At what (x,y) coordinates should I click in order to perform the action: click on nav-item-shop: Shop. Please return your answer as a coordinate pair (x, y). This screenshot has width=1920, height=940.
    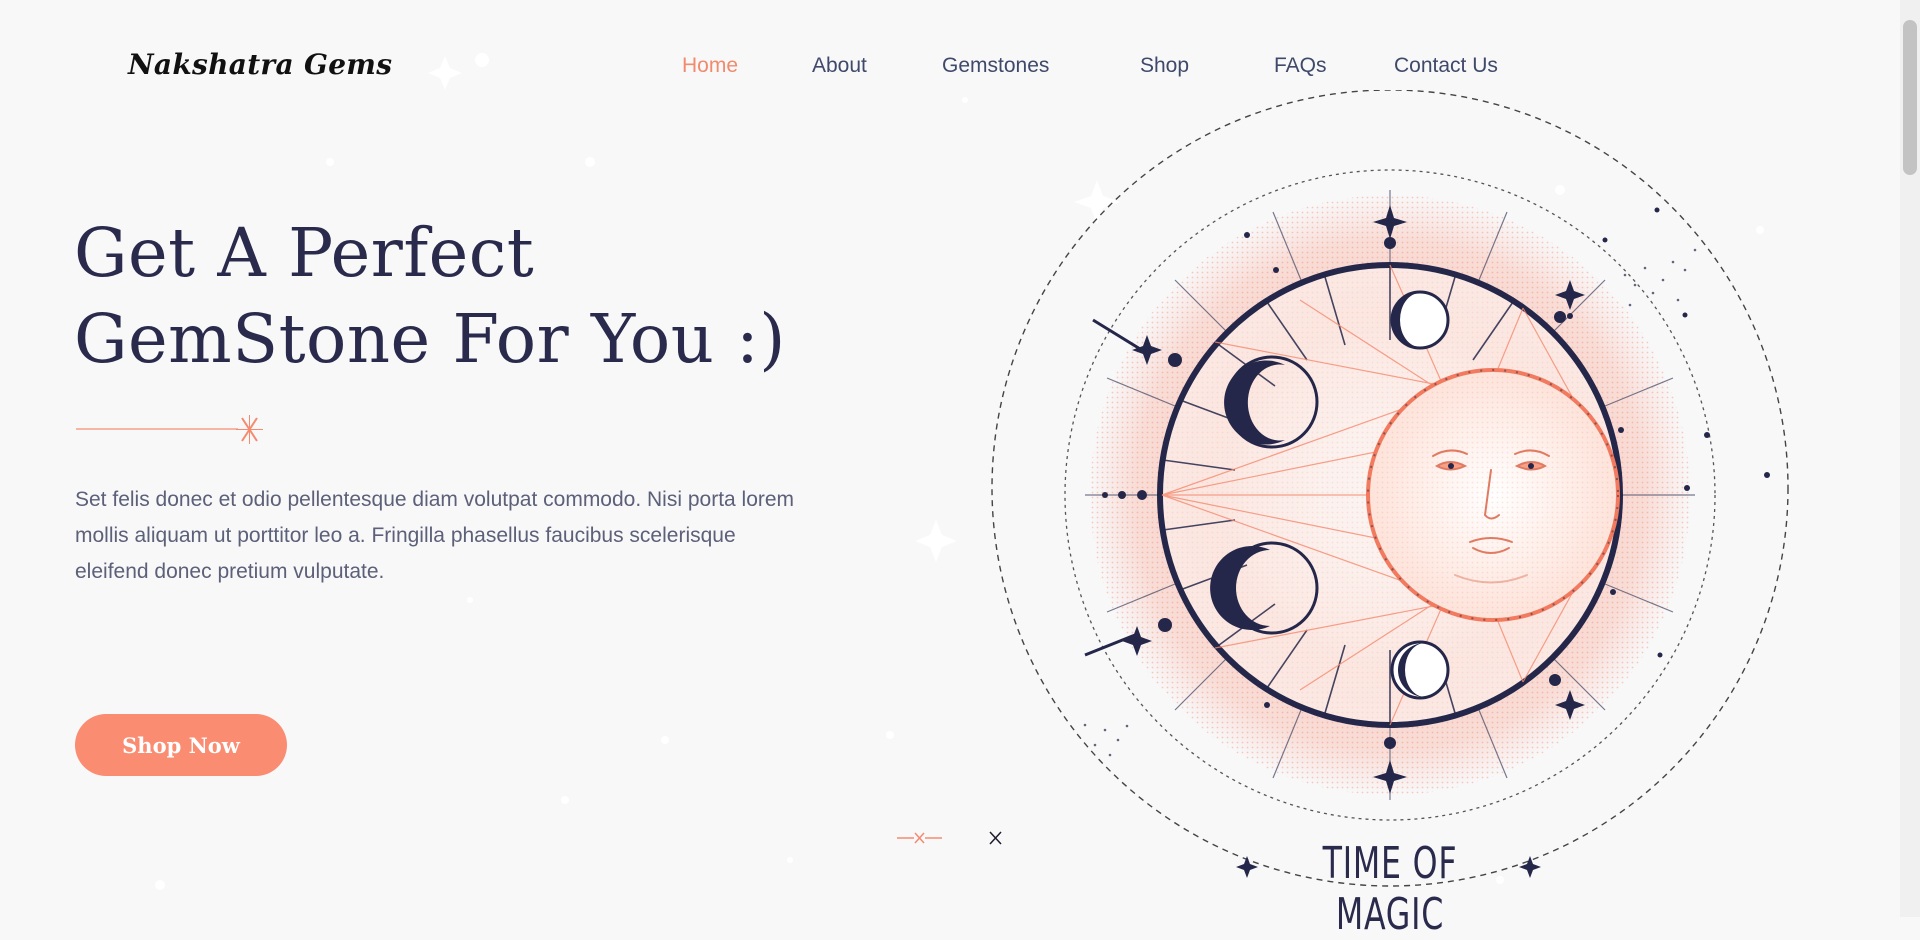
    Looking at the image, I should click on (1164, 66).